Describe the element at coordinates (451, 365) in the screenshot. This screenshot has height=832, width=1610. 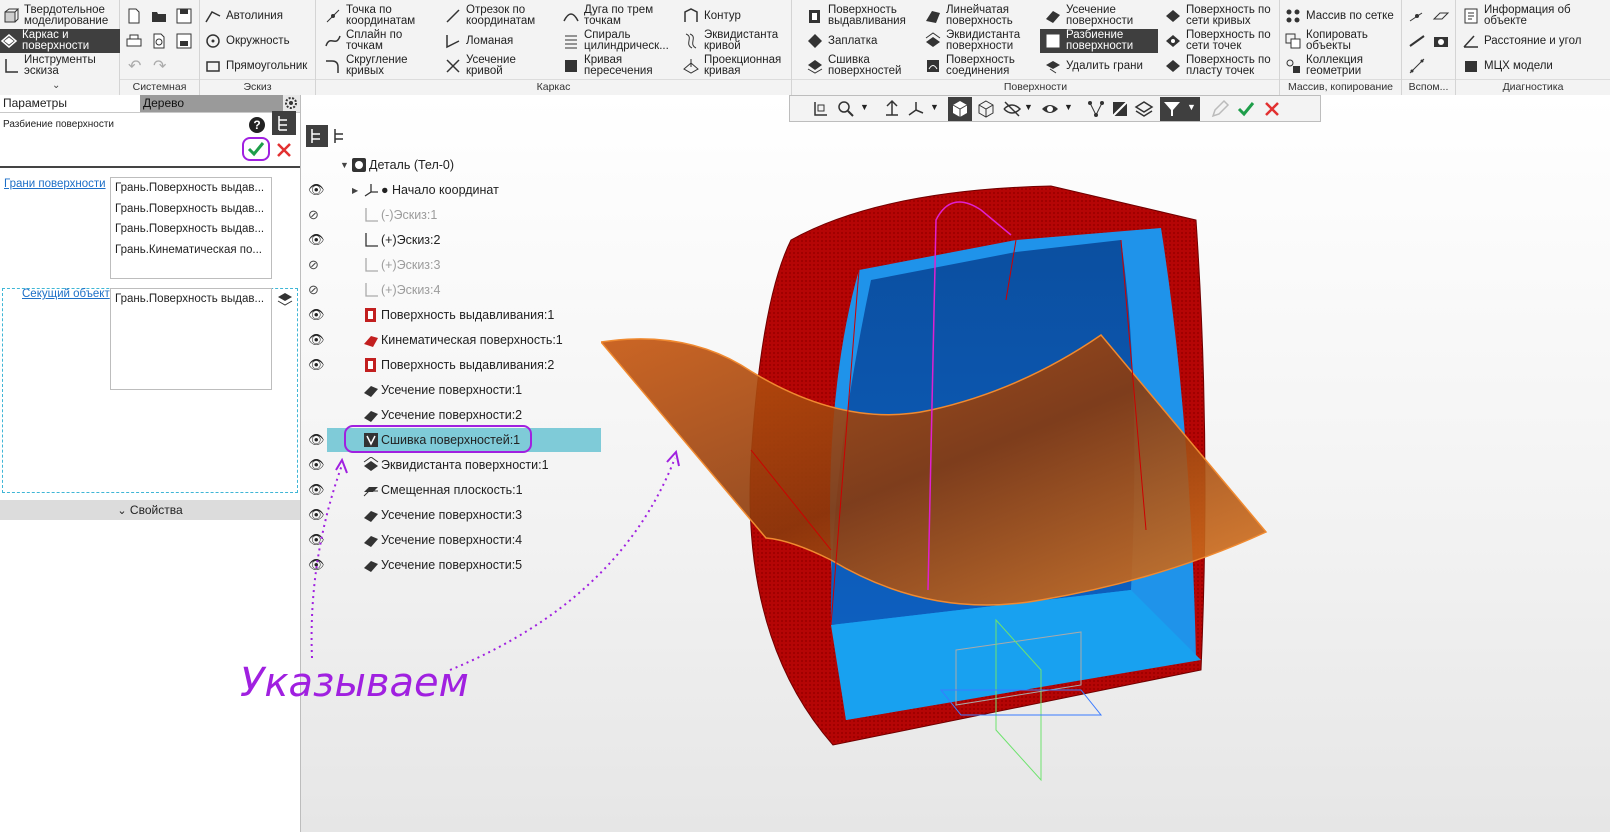
I see `tree-item-extrusion-2: 👁 Поверхность выдавливания:2` at that location.